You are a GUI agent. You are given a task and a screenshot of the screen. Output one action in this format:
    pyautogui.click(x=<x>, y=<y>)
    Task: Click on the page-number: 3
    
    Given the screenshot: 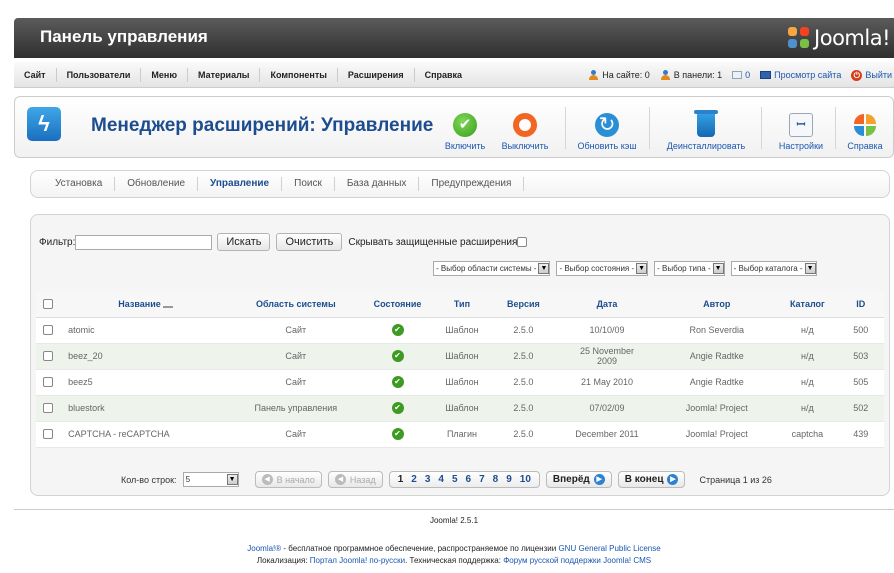 What is the action you would take?
    pyautogui.click(x=428, y=479)
    